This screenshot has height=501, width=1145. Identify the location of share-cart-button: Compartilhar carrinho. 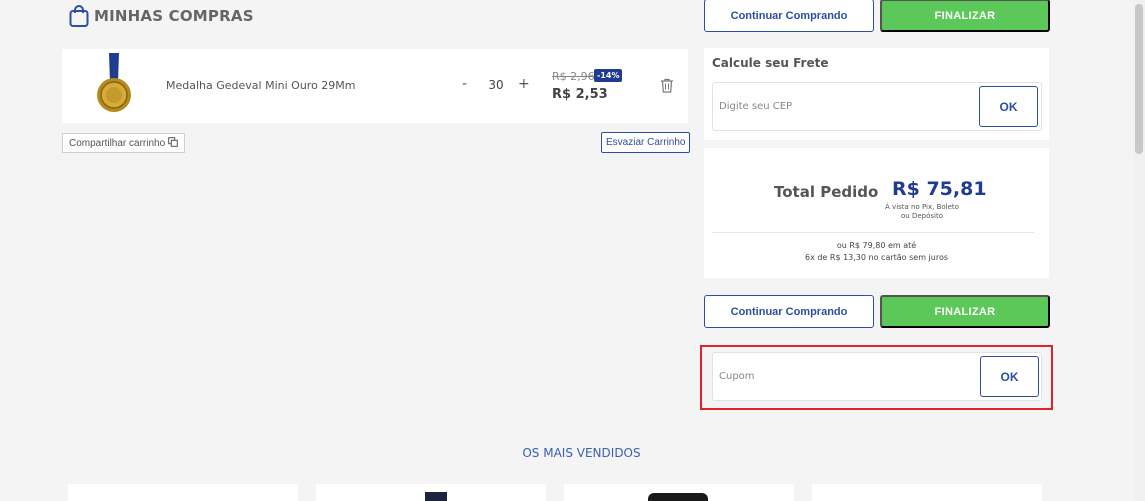
(124, 143).